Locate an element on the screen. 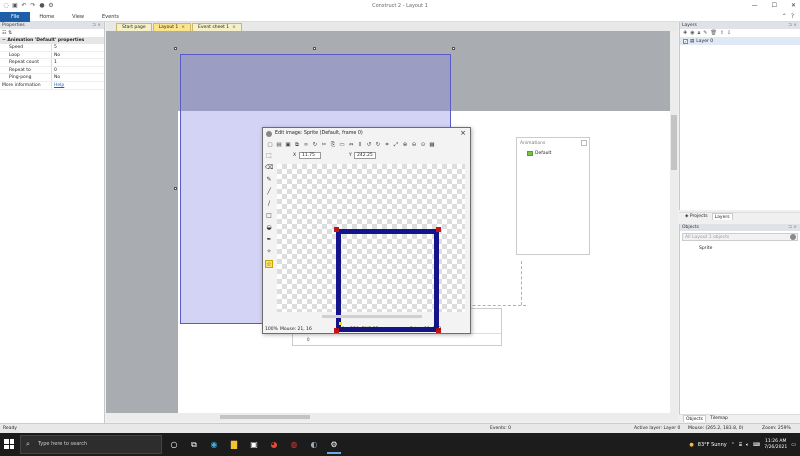 The height and width of the screenshot is (456, 800). cut-icon: ✂ is located at coordinates (324, 145).